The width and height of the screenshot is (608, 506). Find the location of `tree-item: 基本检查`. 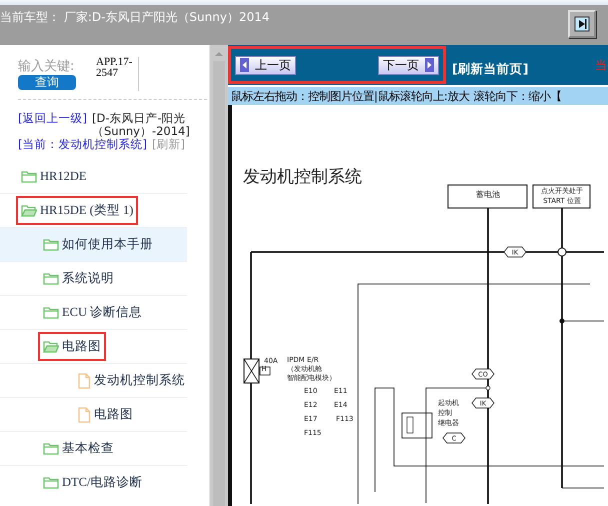

tree-item: 基本检查 is located at coordinates (94, 448).